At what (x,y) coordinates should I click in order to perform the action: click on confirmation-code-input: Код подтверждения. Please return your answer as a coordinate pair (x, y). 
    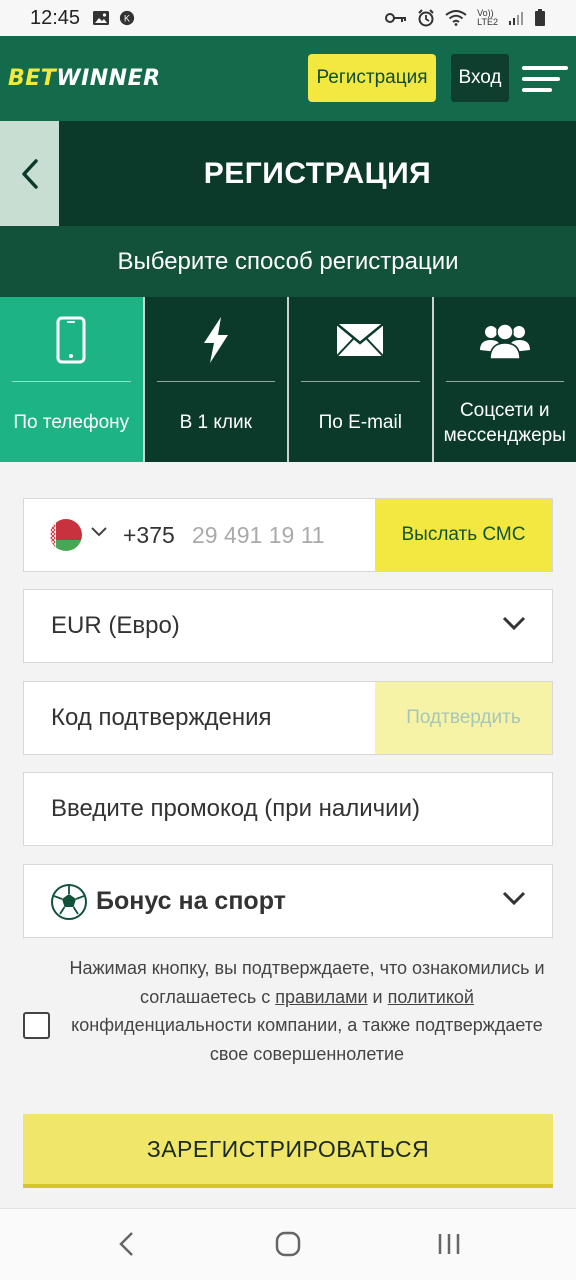
    Looking at the image, I should click on (161, 718).